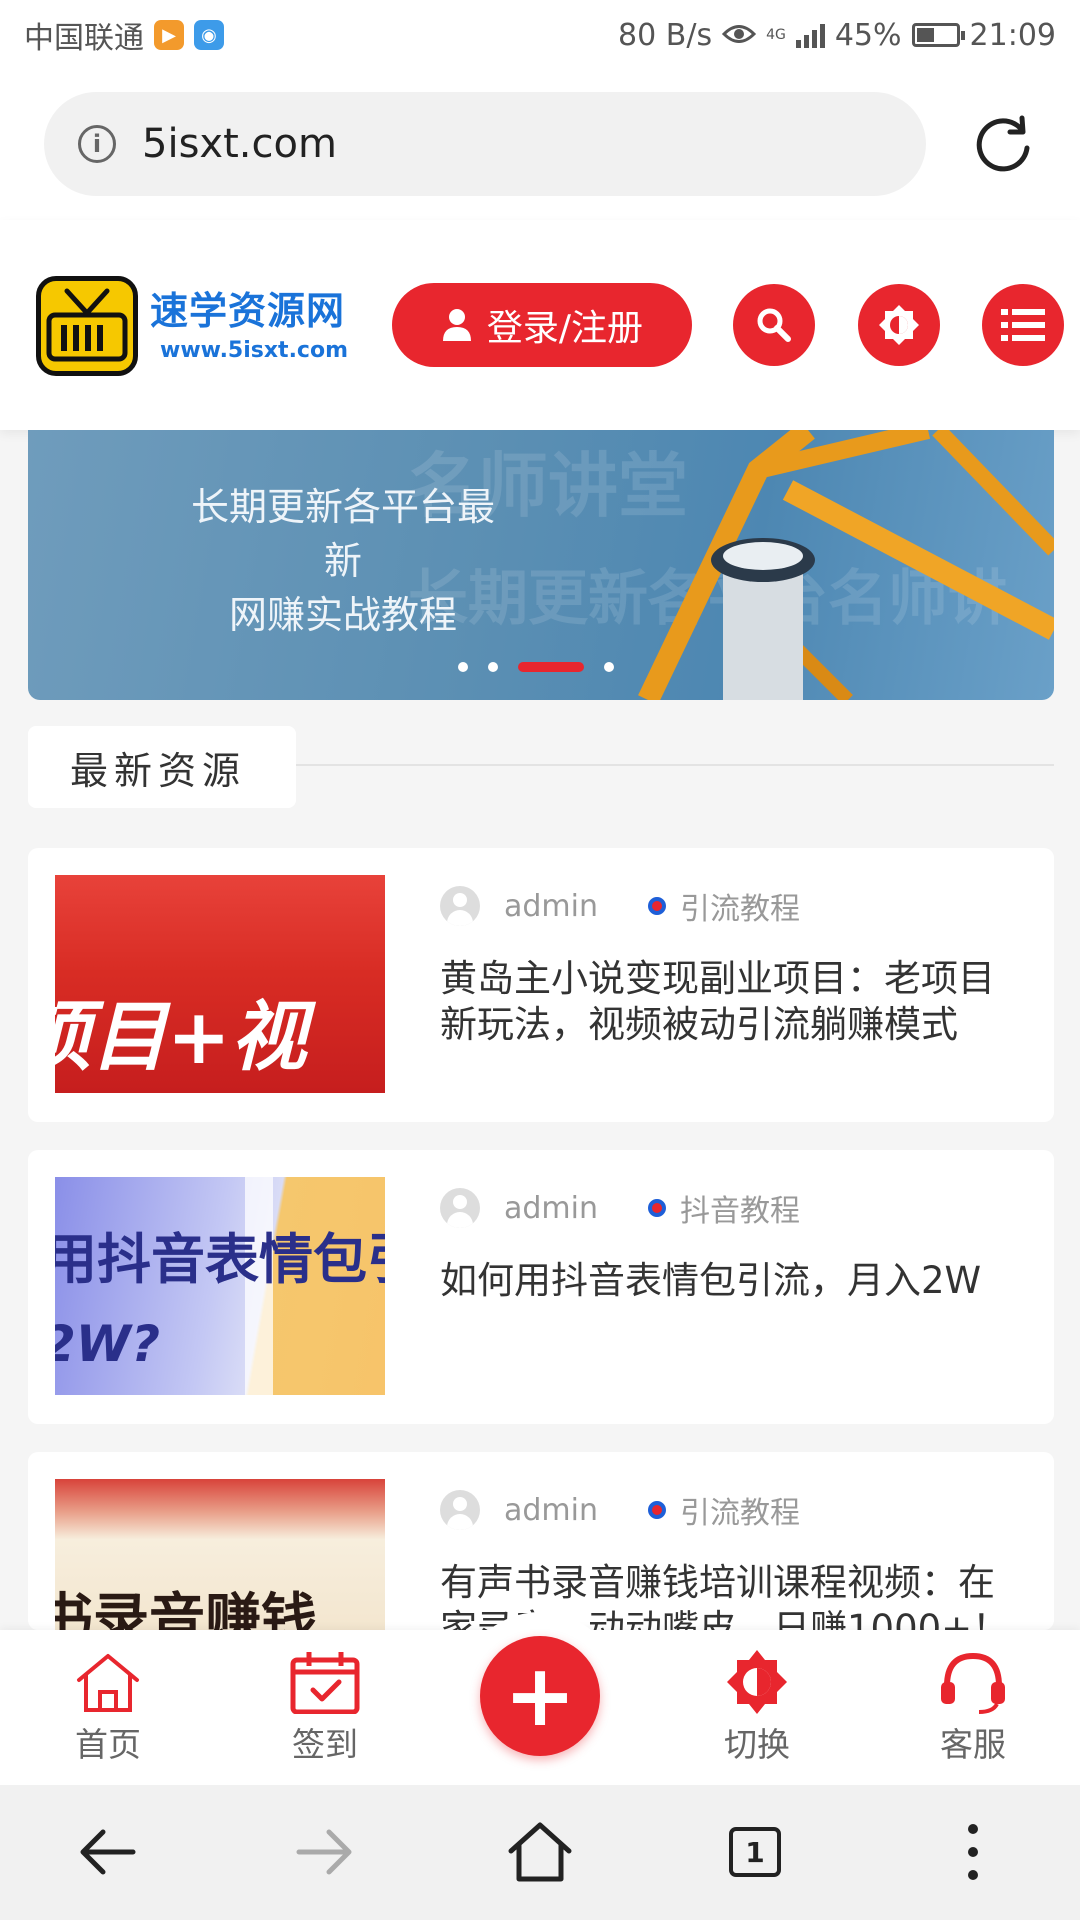  Describe the element at coordinates (868, 35) in the screenshot. I see `battery-percent: 45%` at that location.